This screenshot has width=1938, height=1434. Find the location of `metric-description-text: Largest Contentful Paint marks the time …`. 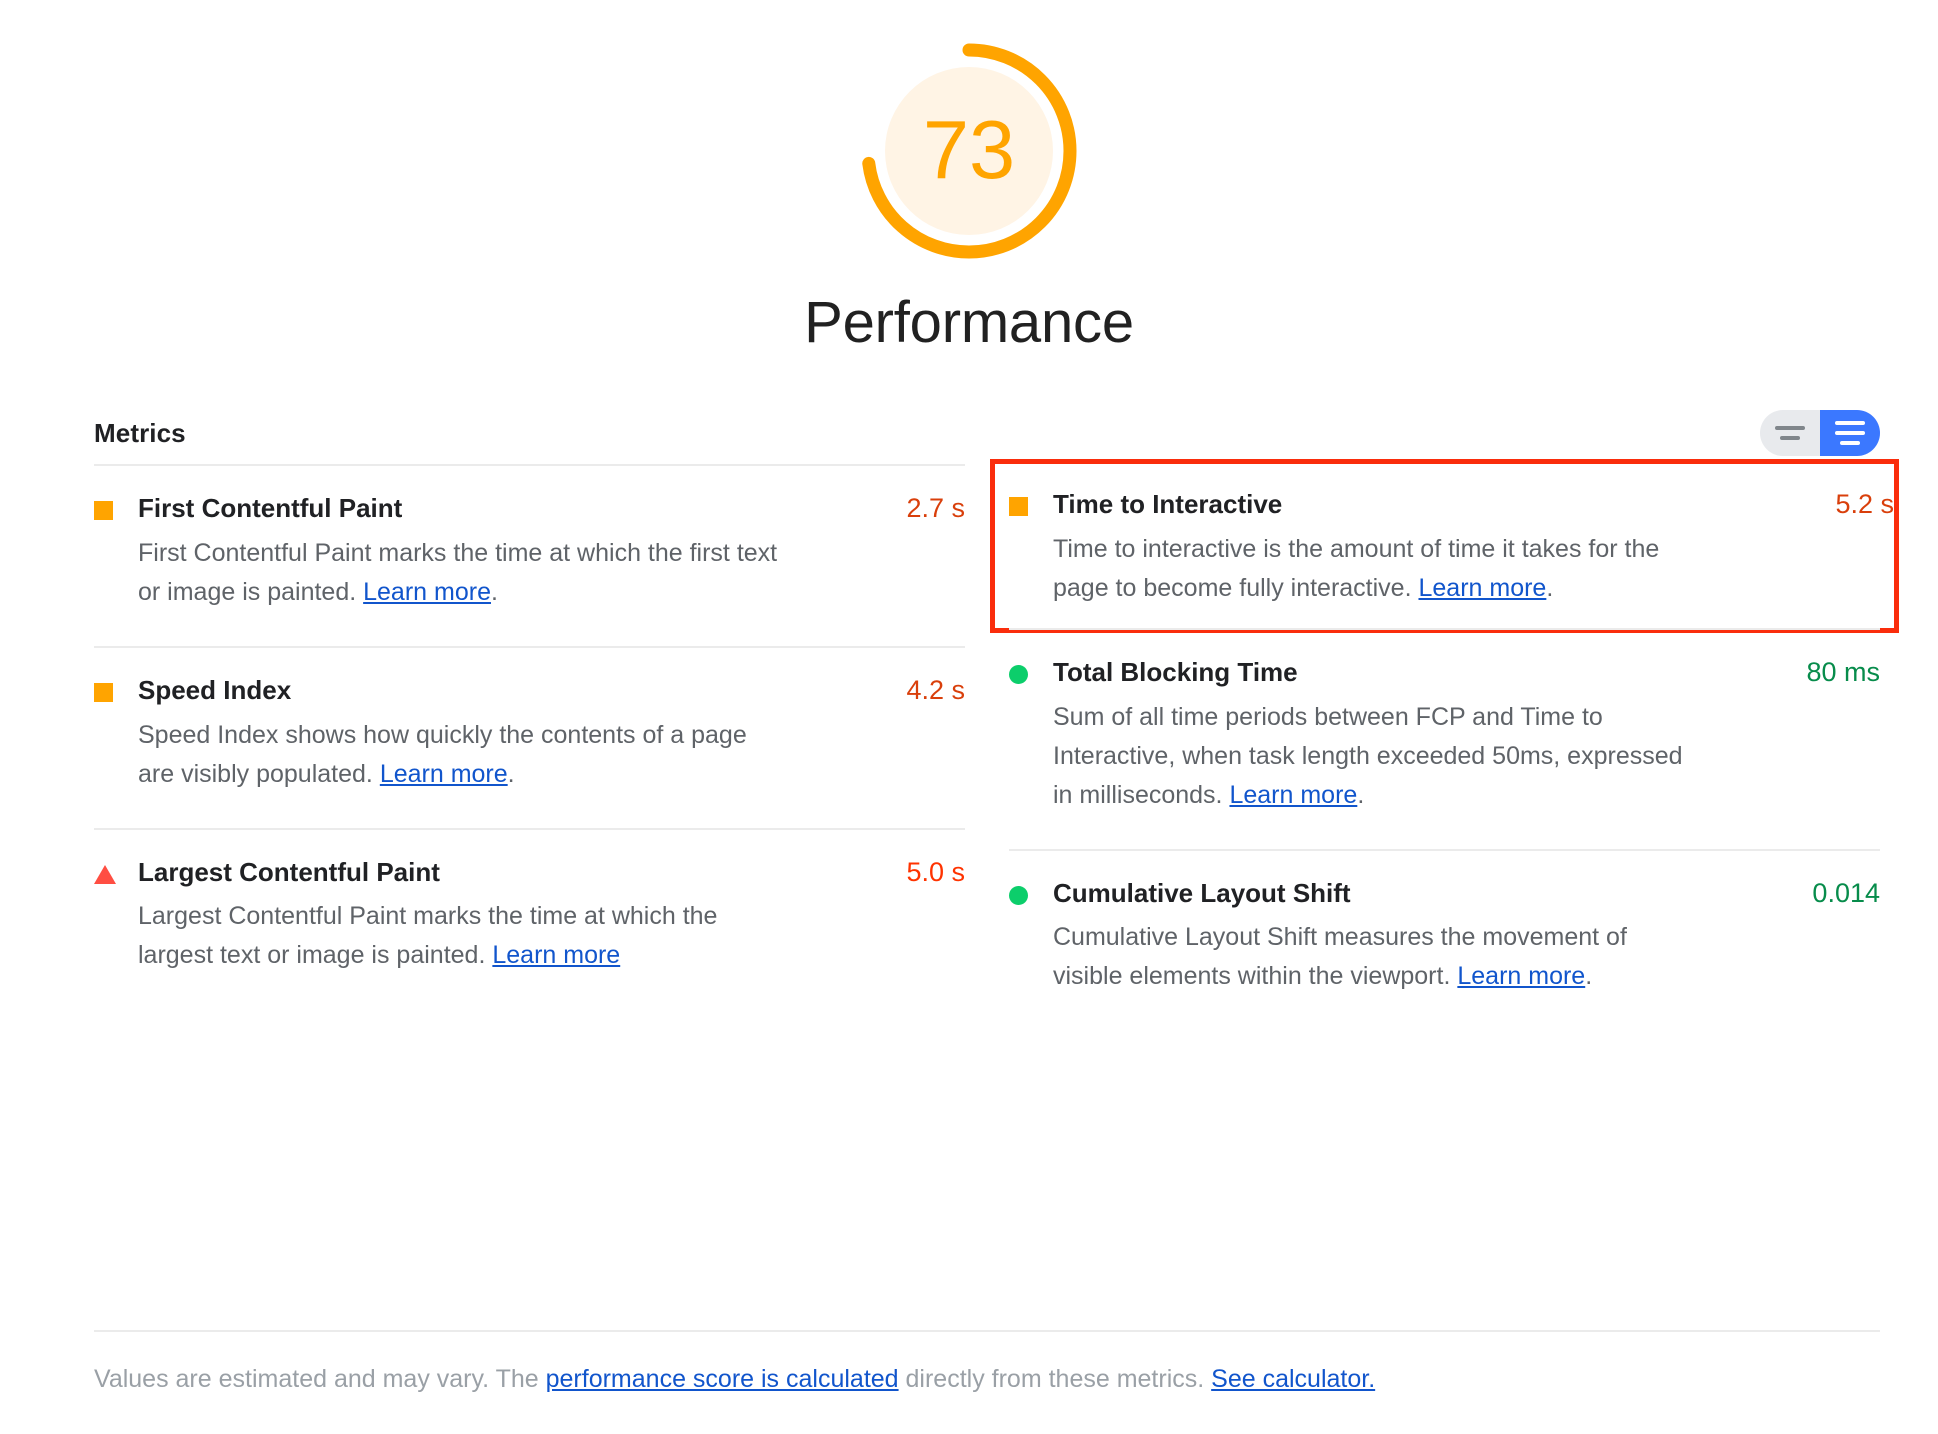

metric-description-text: Largest Contentful Paint marks the time … is located at coordinates (428, 936).